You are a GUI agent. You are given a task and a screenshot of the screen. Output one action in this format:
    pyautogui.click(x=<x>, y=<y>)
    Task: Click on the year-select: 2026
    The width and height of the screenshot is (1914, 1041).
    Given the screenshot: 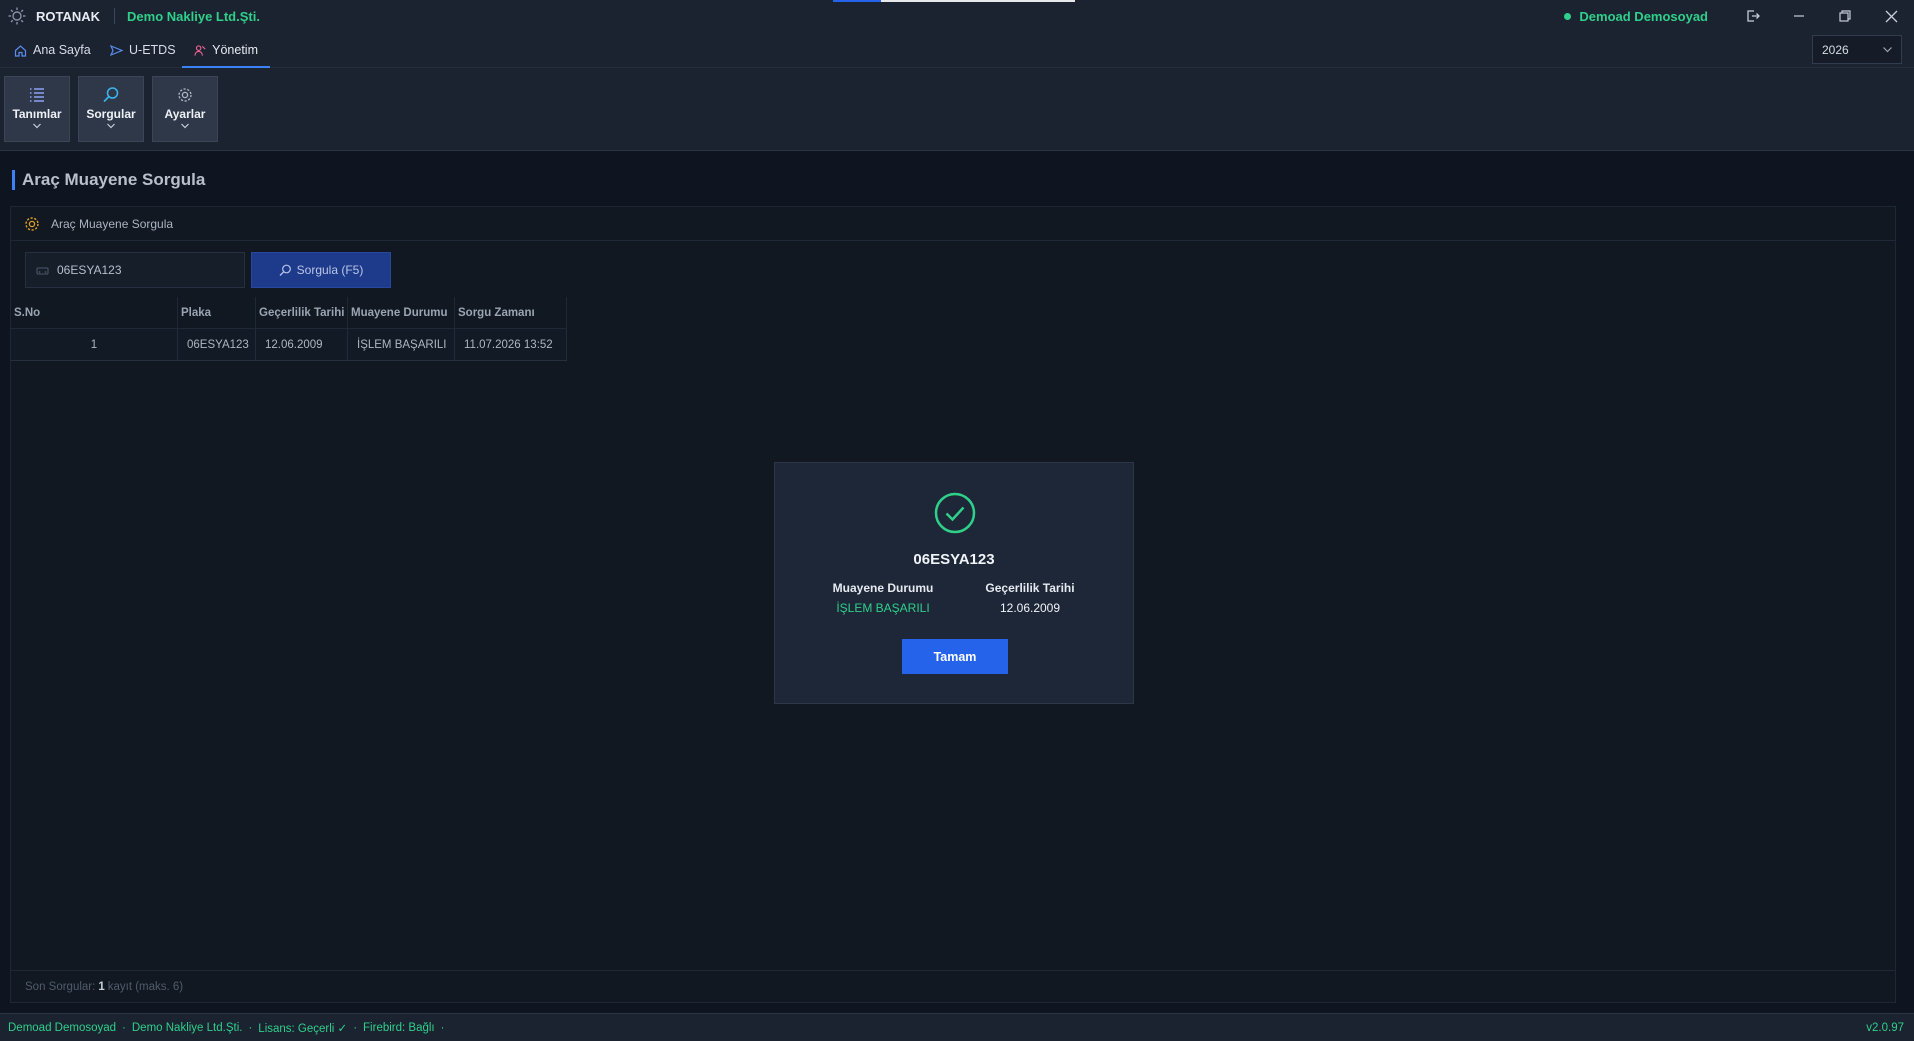 What is the action you would take?
    pyautogui.click(x=1857, y=49)
    